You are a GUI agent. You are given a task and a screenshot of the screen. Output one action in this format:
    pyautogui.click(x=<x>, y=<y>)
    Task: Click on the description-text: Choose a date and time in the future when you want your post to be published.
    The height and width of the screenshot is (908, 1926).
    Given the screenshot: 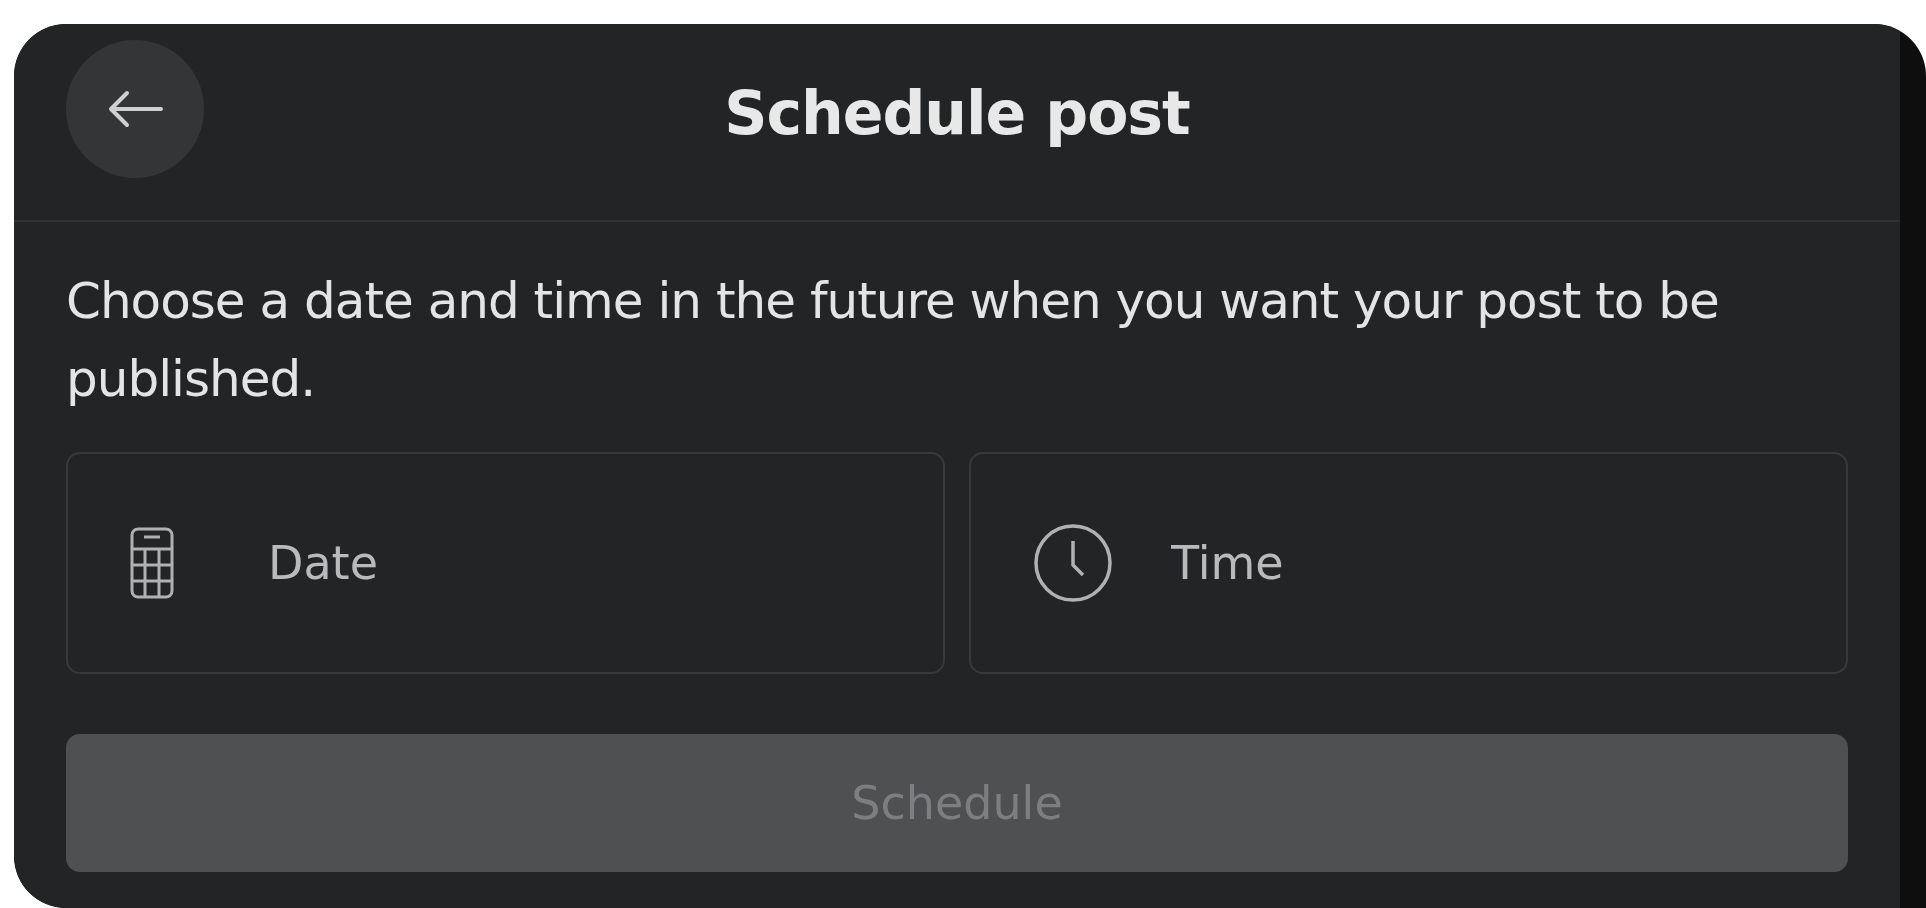 What is the action you would take?
    pyautogui.click(x=893, y=340)
    